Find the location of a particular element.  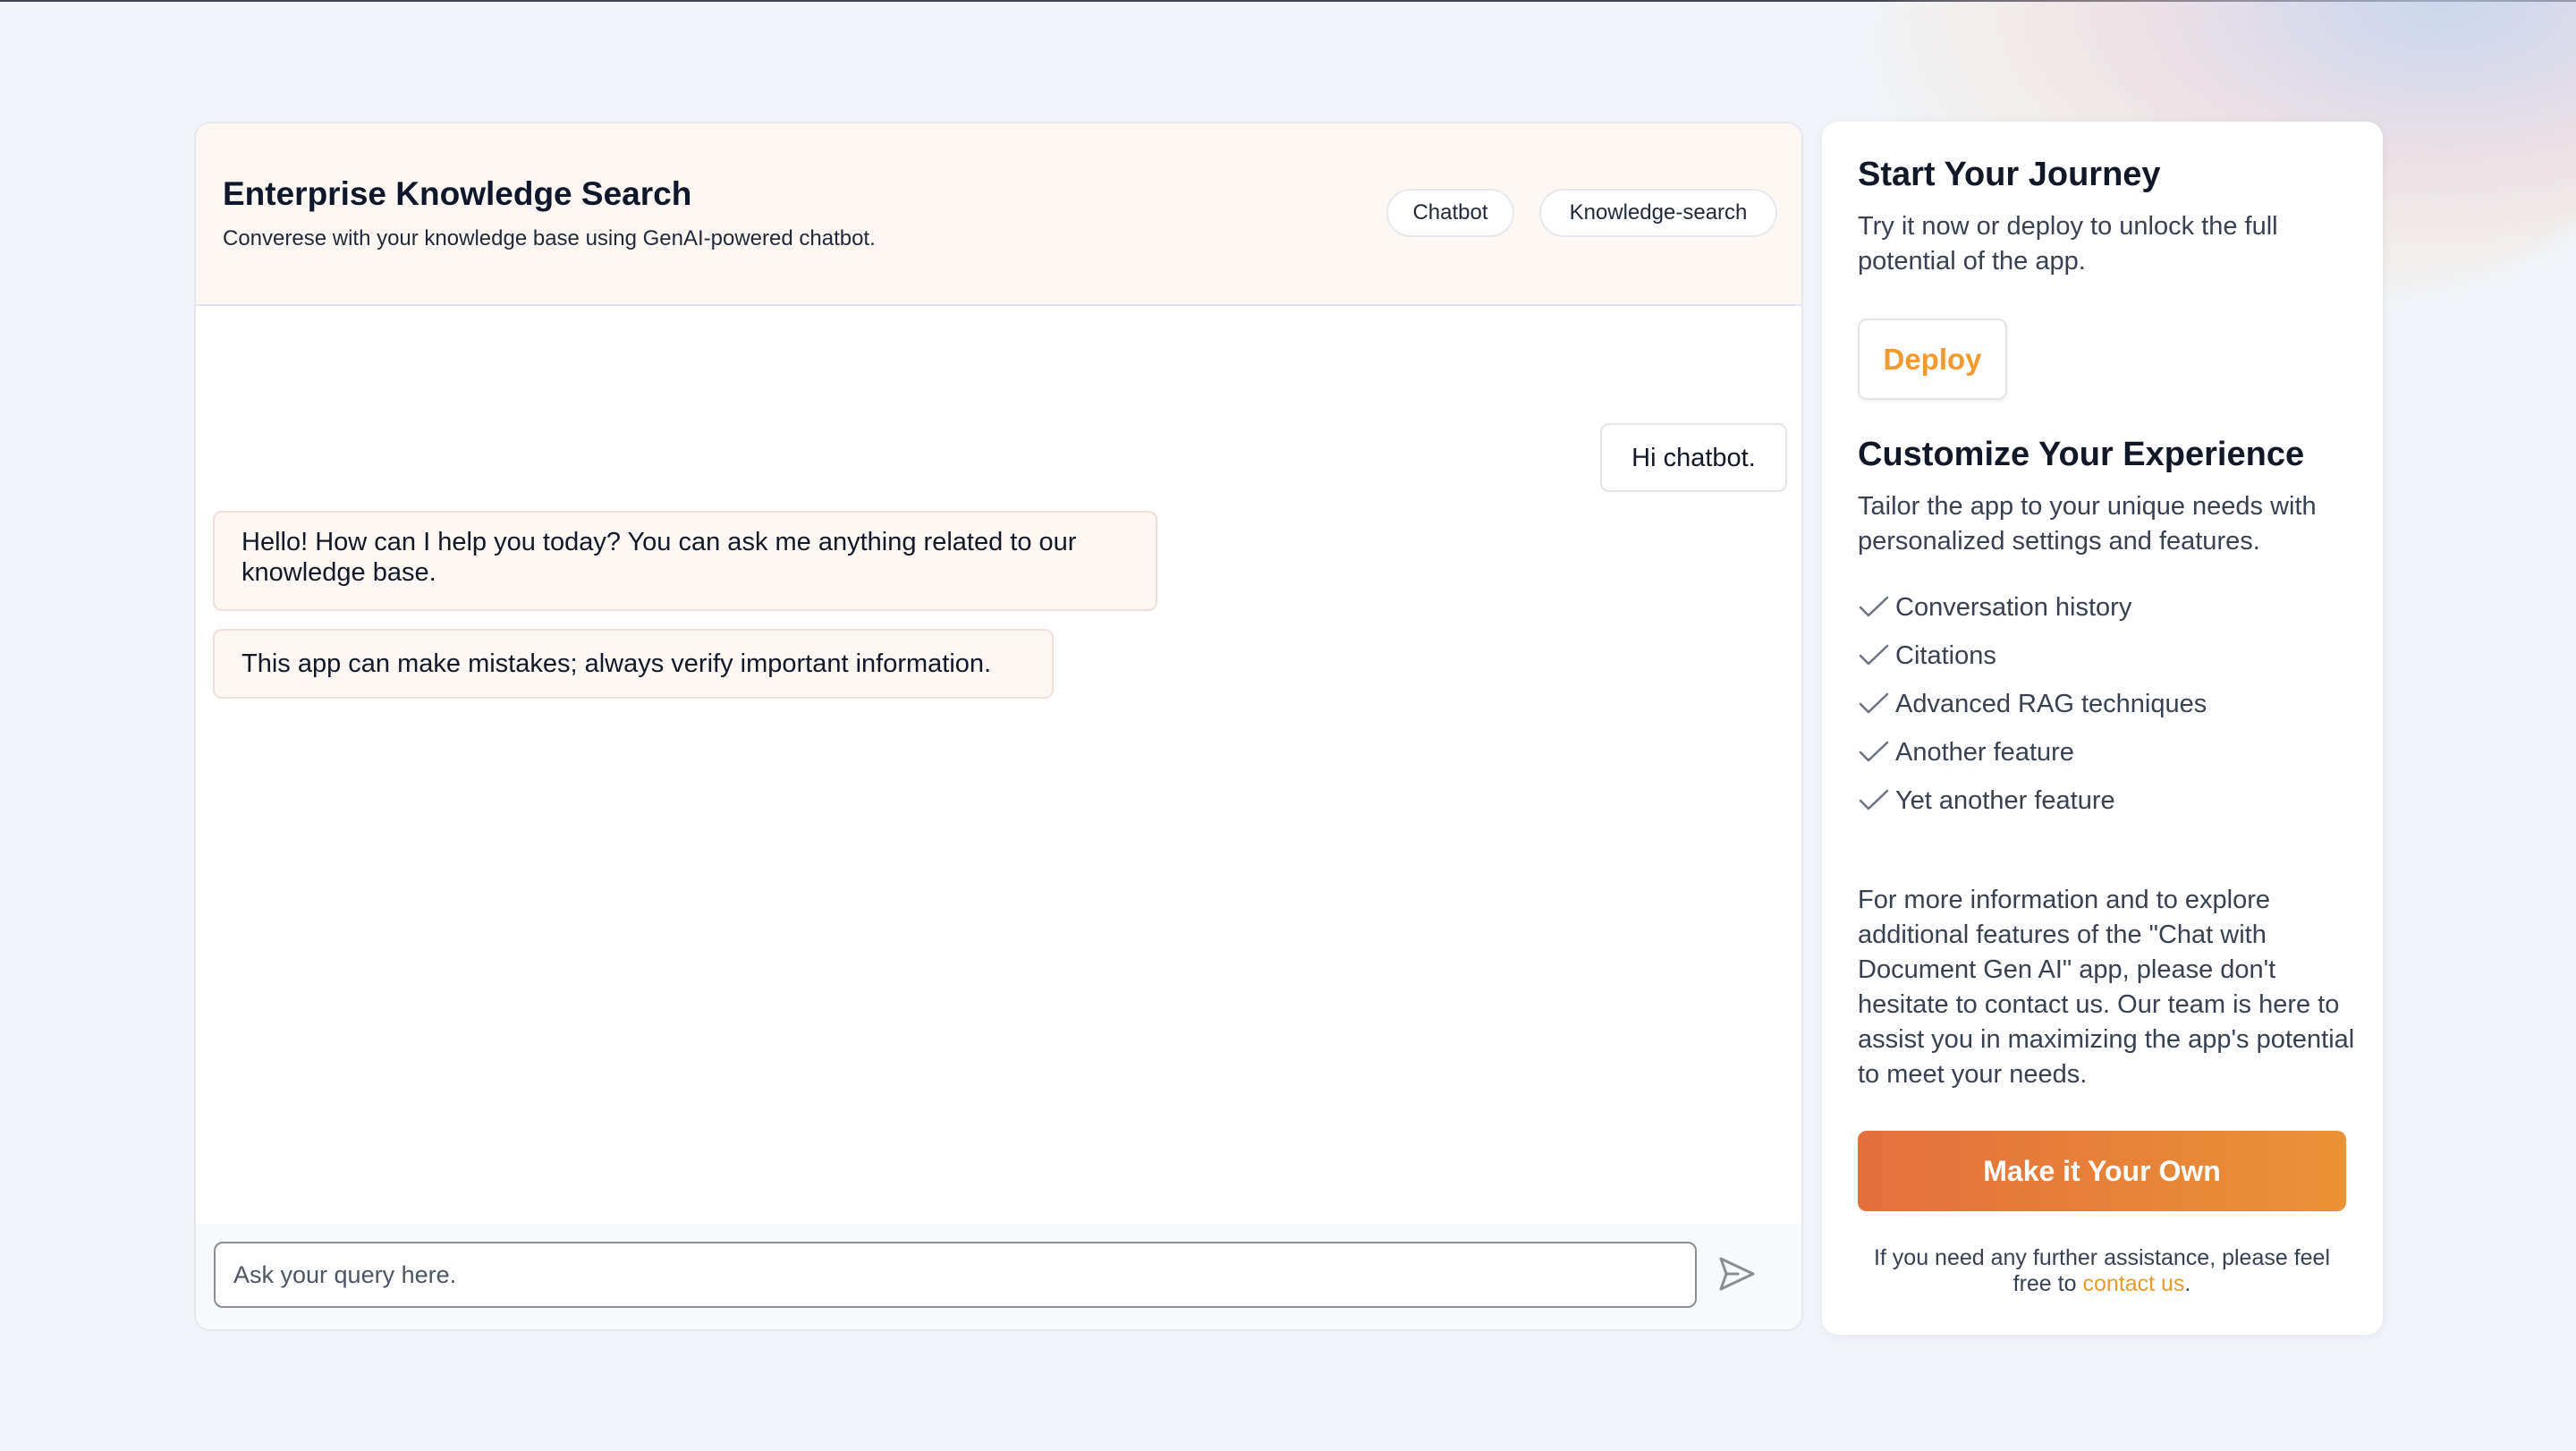

feature-label: Conversation history is located at coordinates (2013, 607).